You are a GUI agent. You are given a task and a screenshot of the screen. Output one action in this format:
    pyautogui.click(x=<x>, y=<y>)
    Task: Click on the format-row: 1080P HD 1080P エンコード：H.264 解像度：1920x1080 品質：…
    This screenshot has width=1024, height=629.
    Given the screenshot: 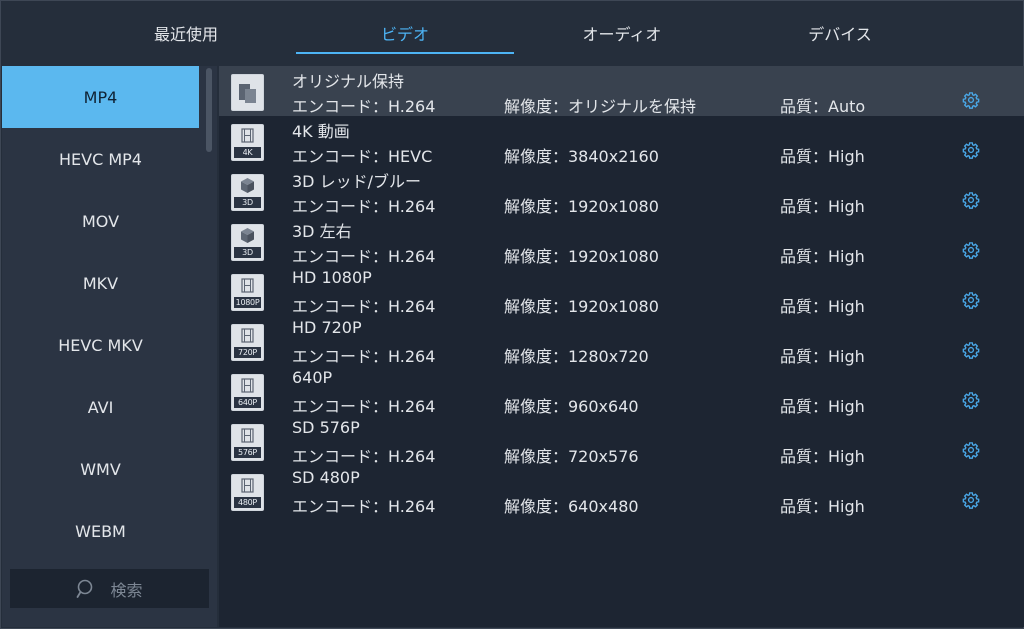 What is the action you would take?
    pyautogui.click(x=621, y=291)
    